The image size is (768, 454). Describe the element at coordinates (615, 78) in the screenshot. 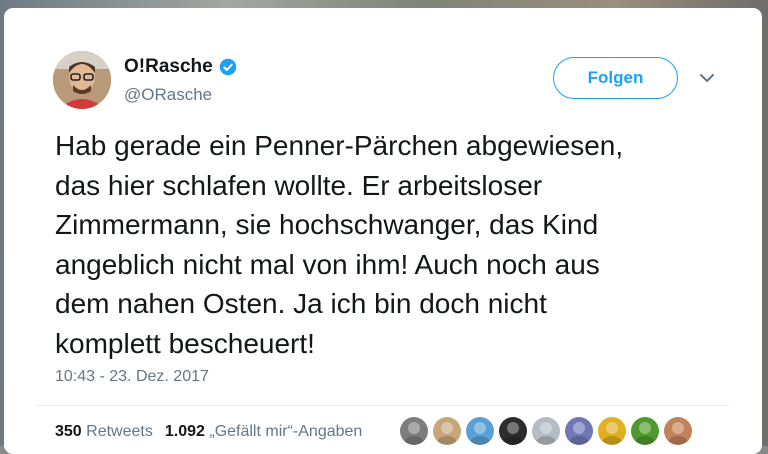

I see `follow-button: Folgen` at that location.